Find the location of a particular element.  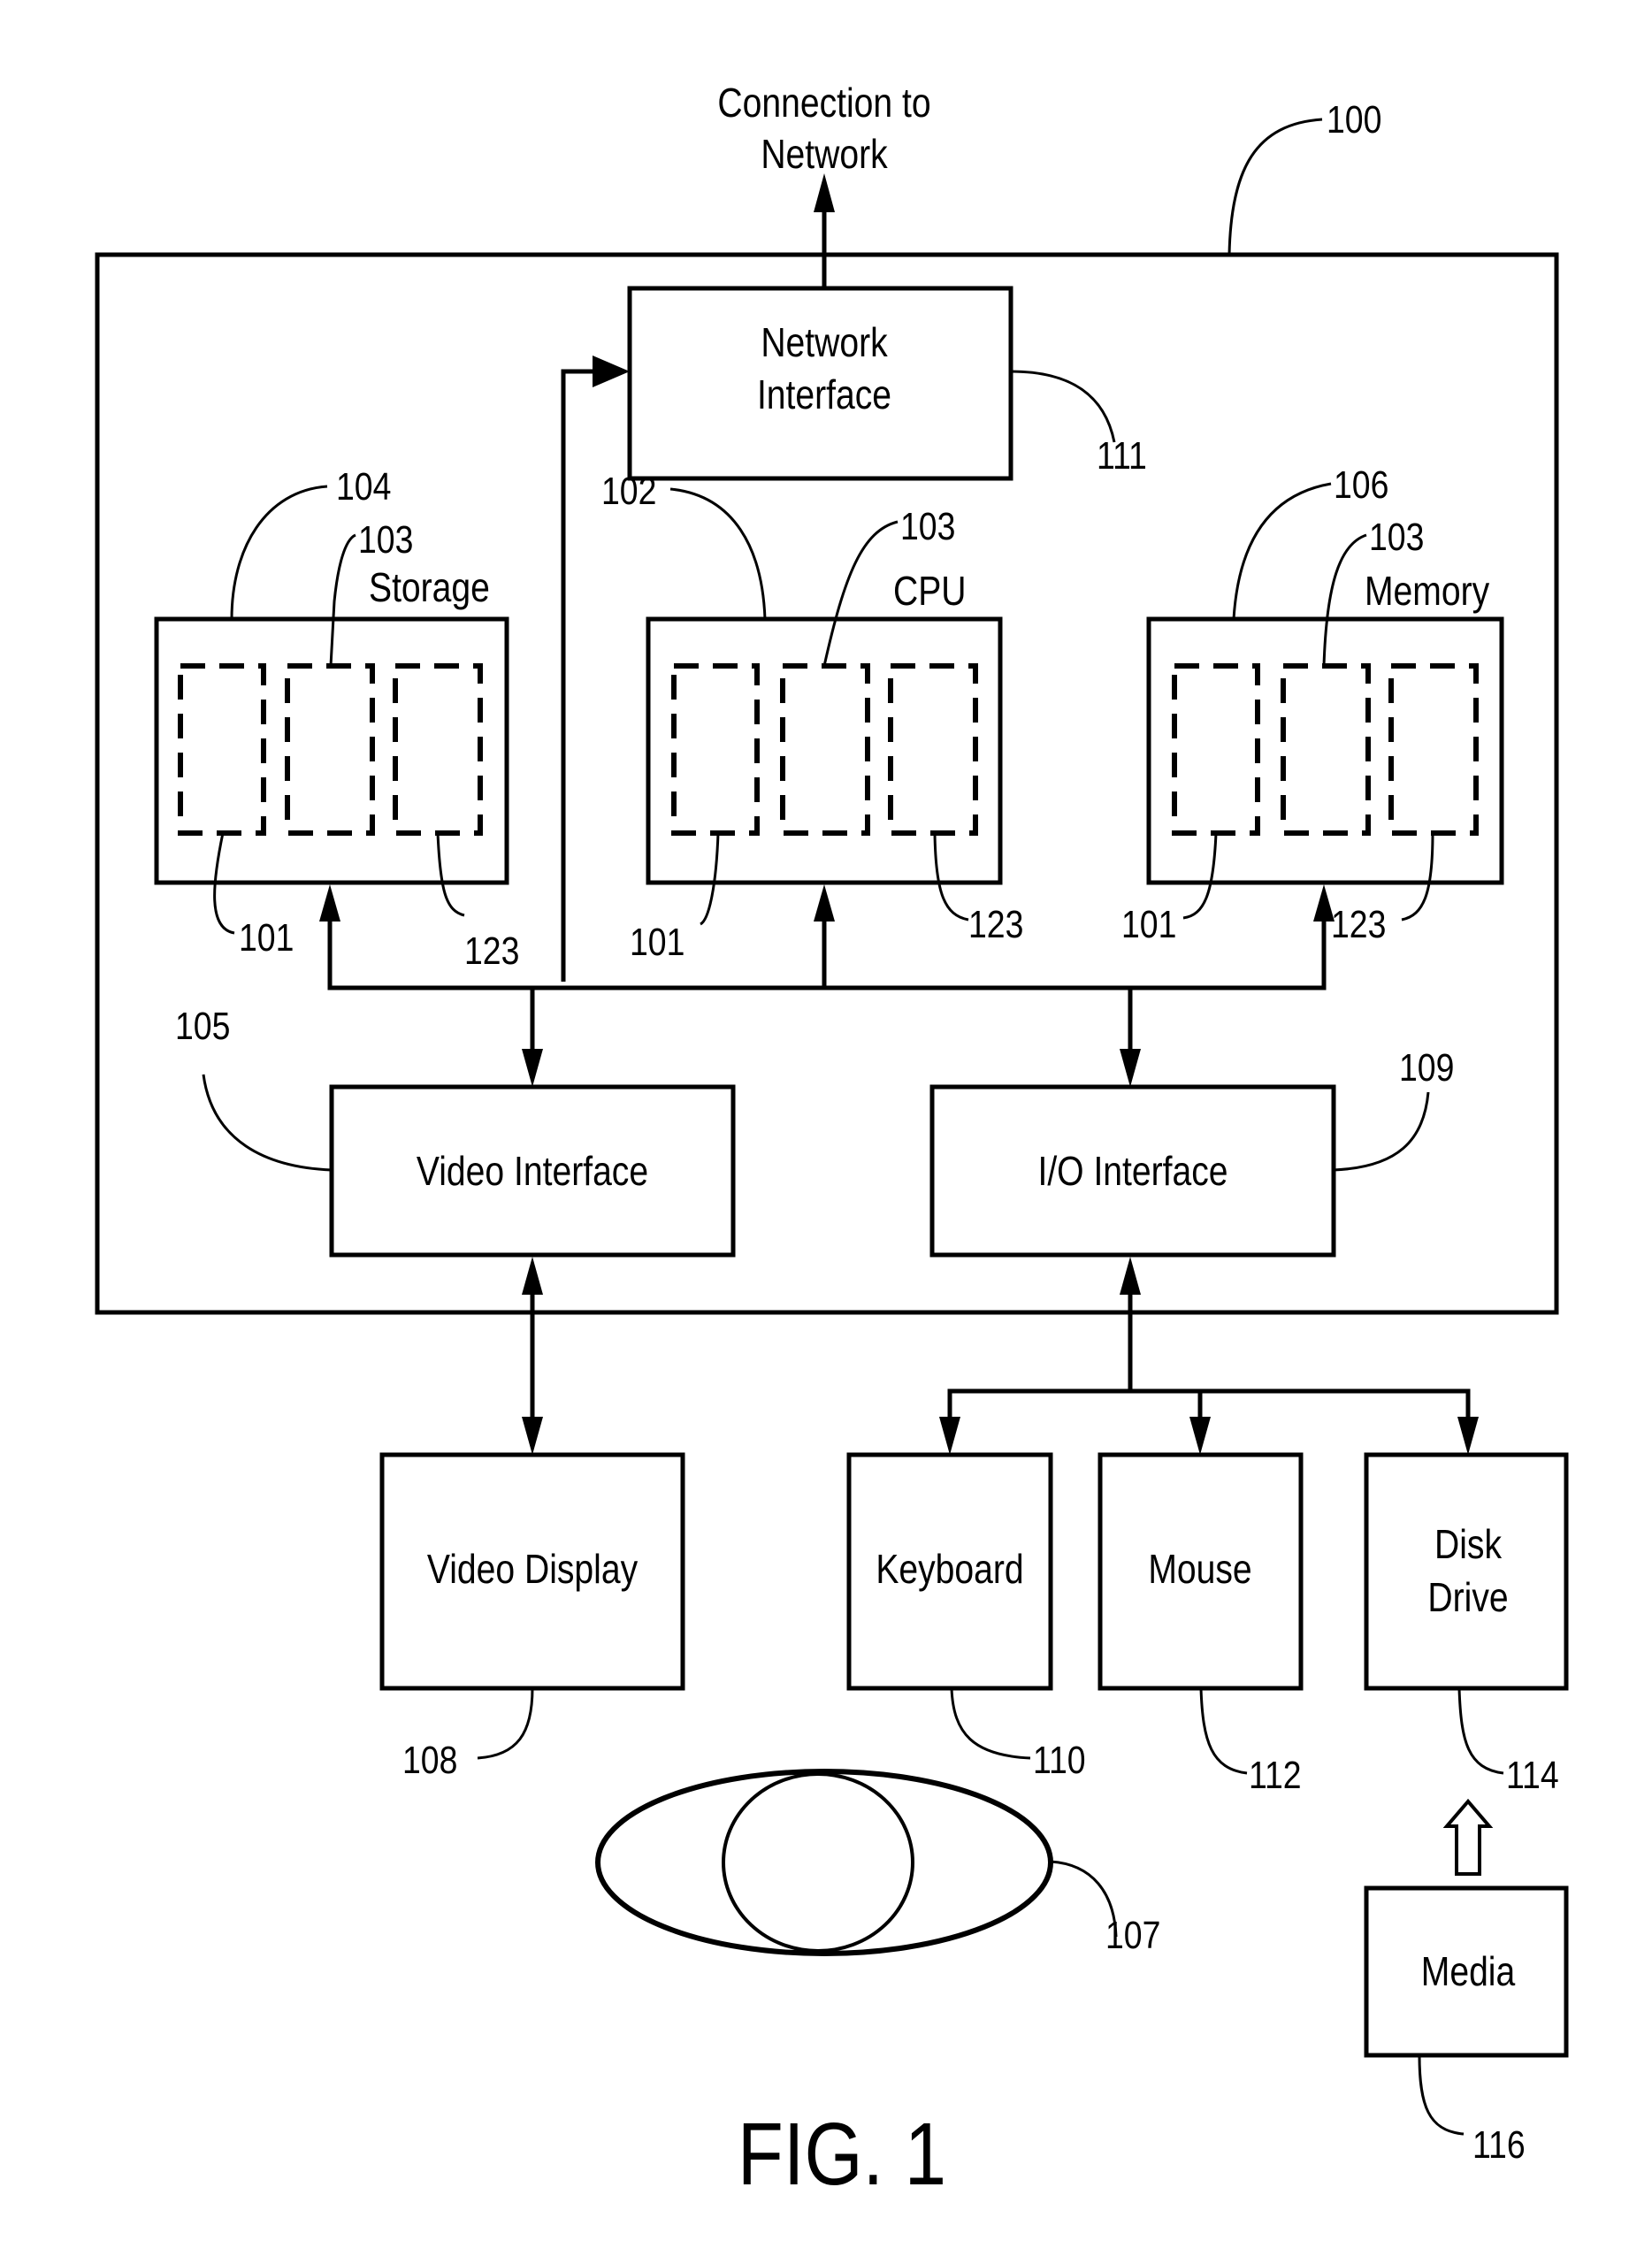

media-label: Media is located at coordinates (1468, 1972).